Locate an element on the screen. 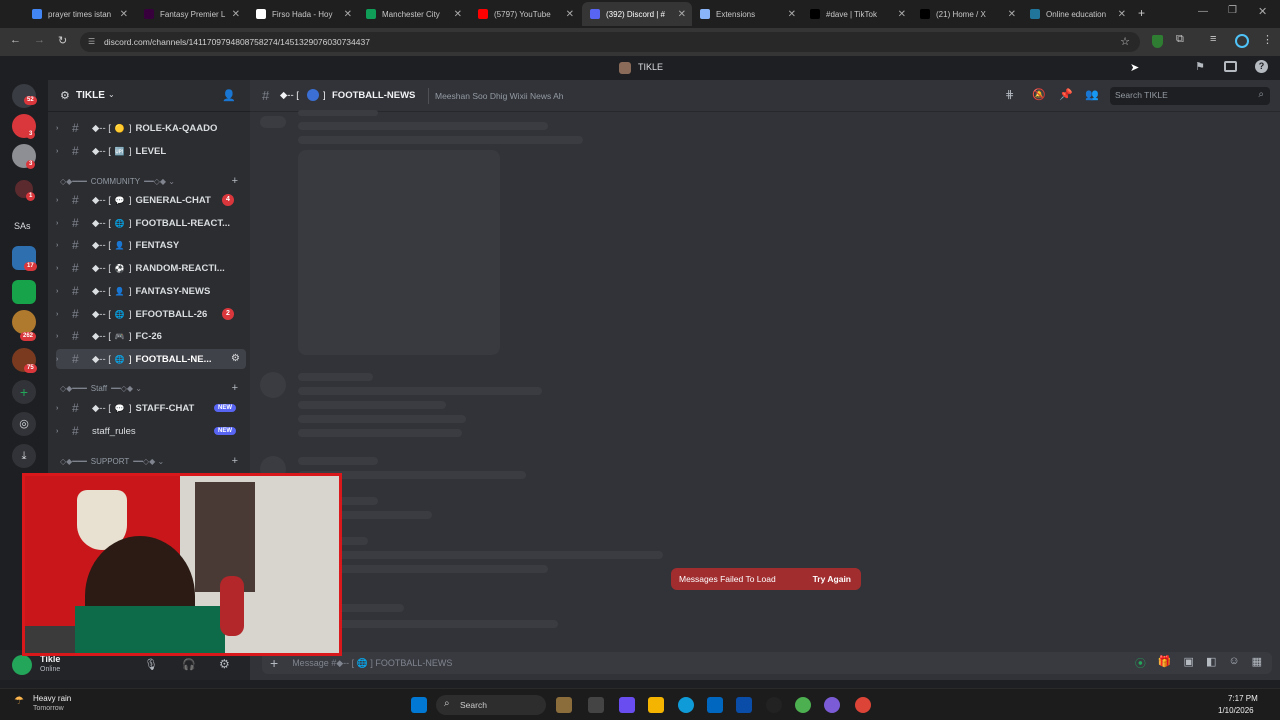 The height and width of the screenshot is (720, 1280). channel-item: › # ◆-- [🎮] FC-26 is located at coordinates (151, 336).